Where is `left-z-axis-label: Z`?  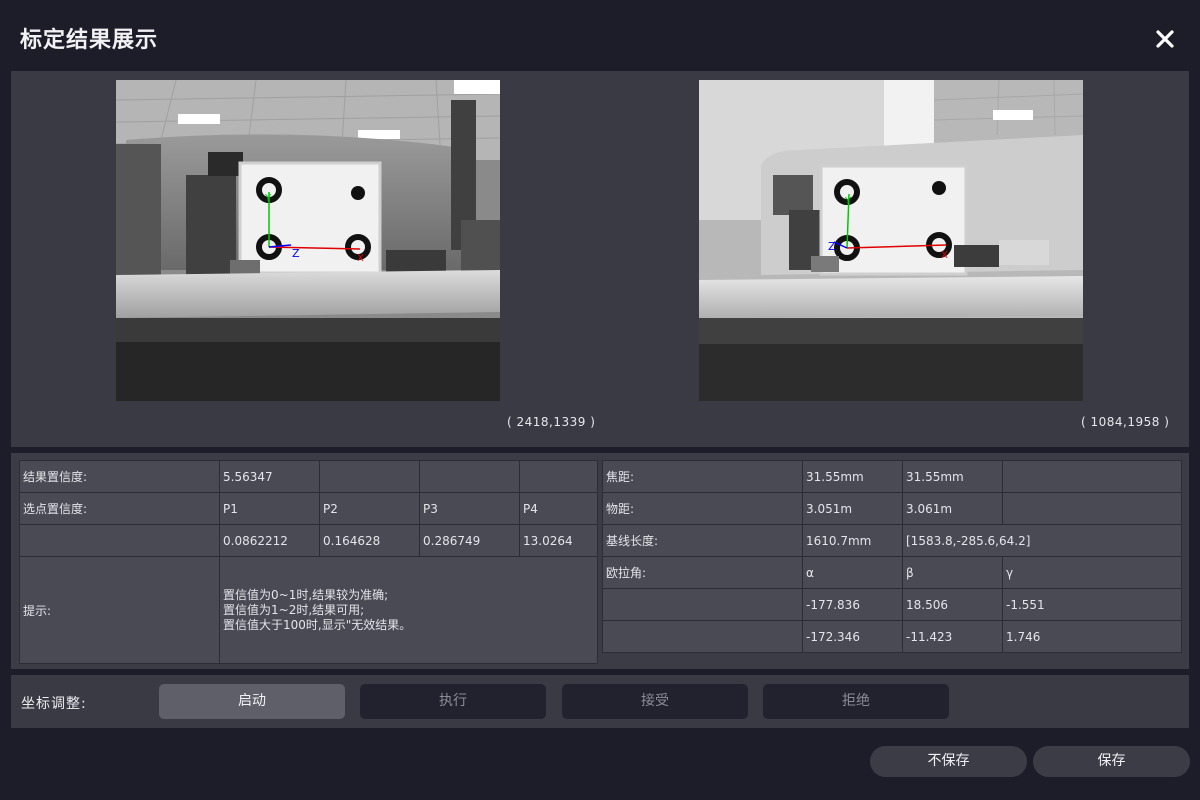
left-z-axis-label: Z is located at coordinates (296, 253).